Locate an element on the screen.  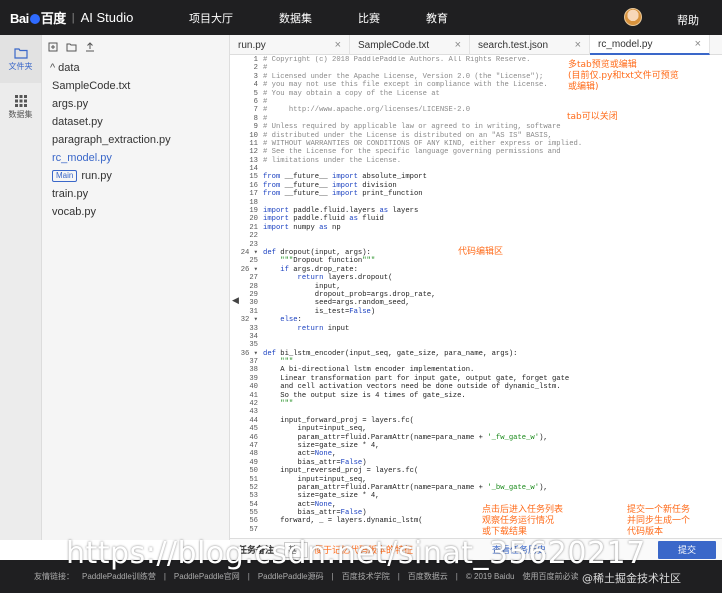
code-line: import numpy as np is located at coordinates (490, 228).